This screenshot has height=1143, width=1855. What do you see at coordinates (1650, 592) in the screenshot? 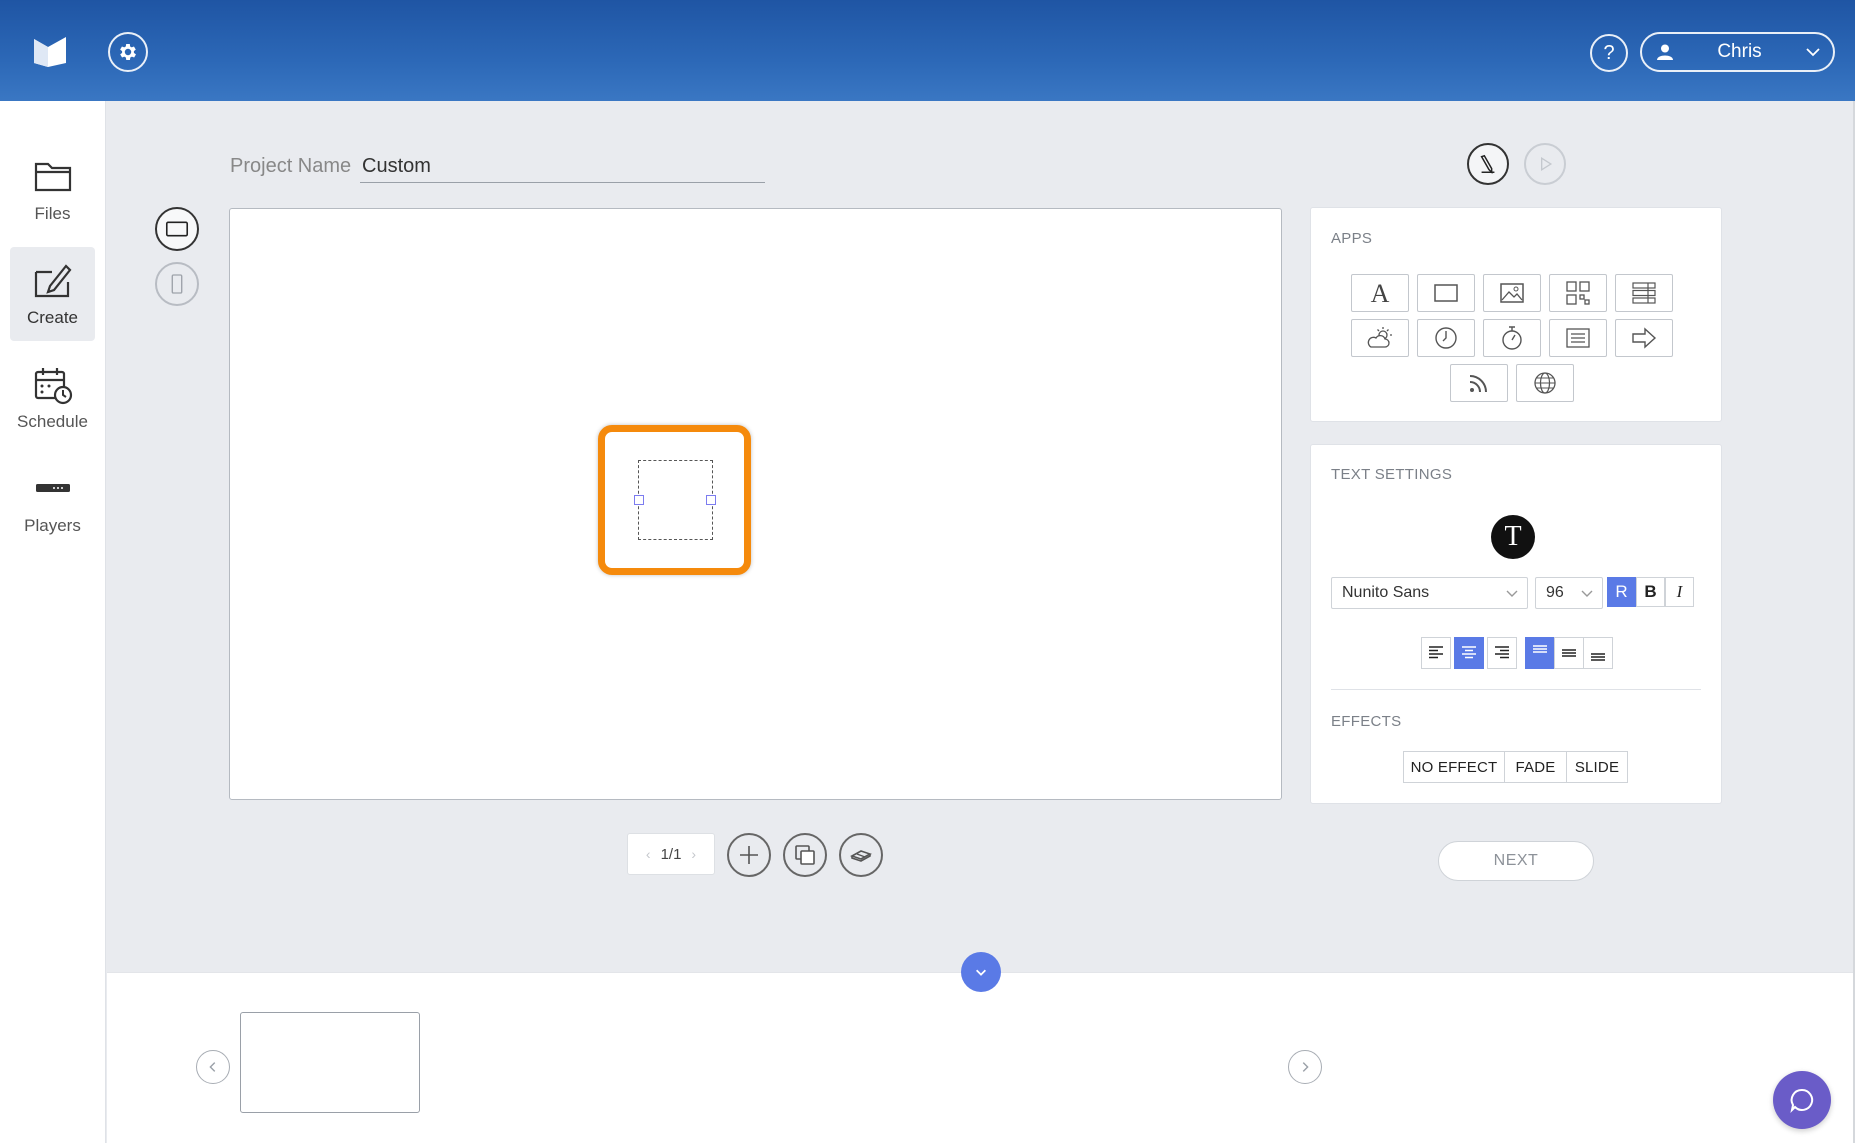
I see `bold-style-button: B` at bounding box center [1650, 592].